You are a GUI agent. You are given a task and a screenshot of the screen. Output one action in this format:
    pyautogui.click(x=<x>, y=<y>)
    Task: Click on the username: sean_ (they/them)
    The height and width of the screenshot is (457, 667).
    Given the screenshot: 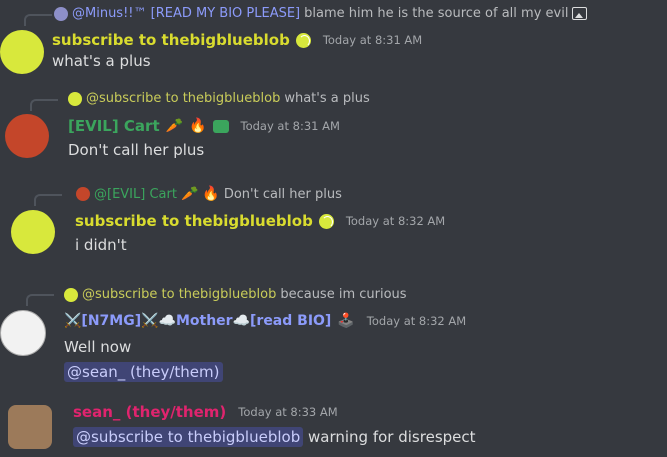 What is the action you would take?
    pyautogui.click(x=149, y=412)
    